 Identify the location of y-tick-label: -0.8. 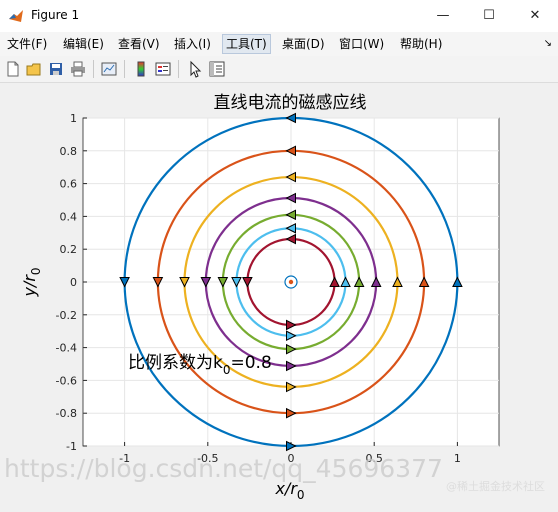
(66, 413).